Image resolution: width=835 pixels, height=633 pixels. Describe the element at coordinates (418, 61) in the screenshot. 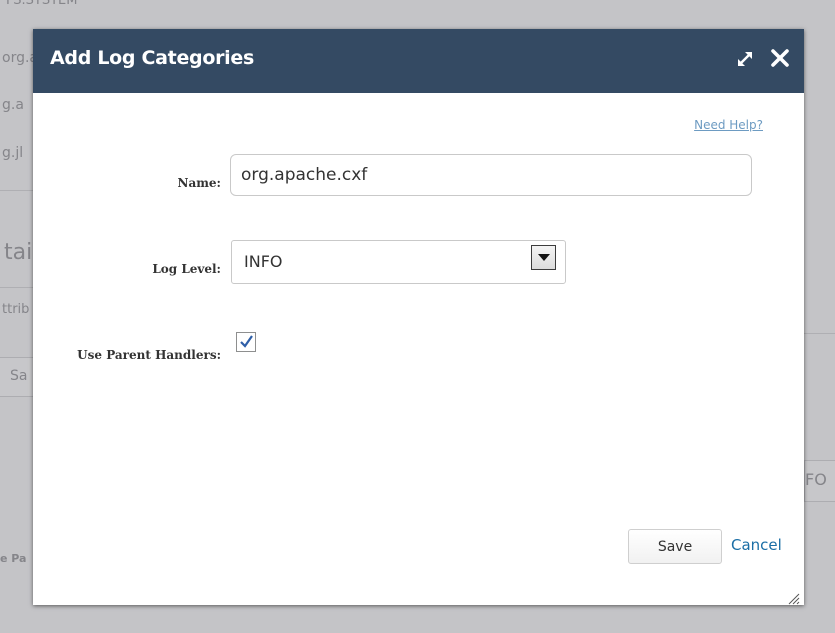

I see `dialog-header: Add Log Categories` at that location.